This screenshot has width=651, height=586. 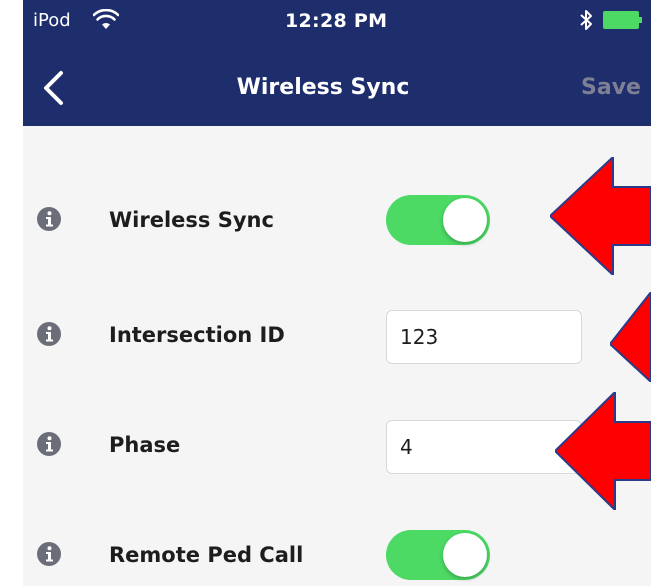 I want to click on status-time: 12:28 PM, so click(x=336, y=21).